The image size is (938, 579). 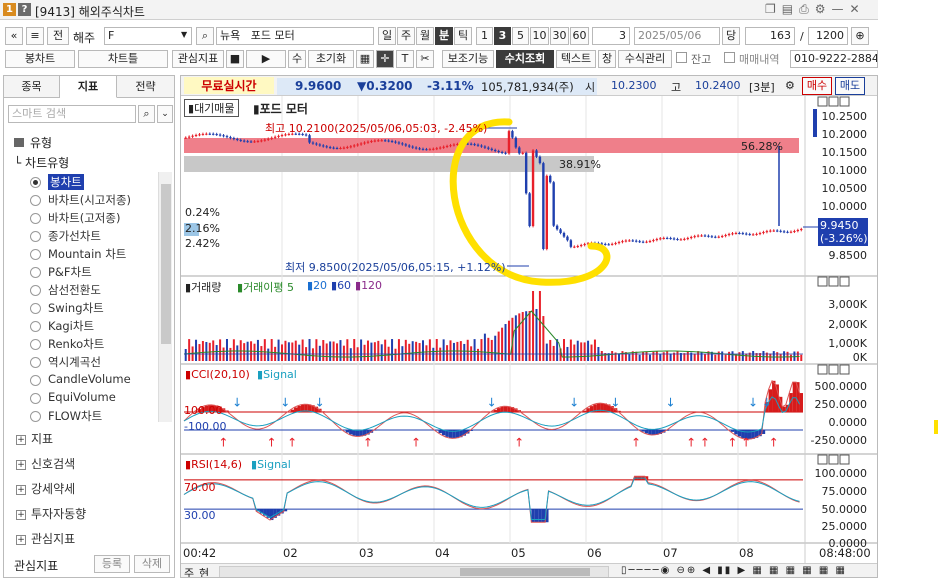 I want to click on chart-type-item: 바차트(고저종), so click(x=84, y=218).